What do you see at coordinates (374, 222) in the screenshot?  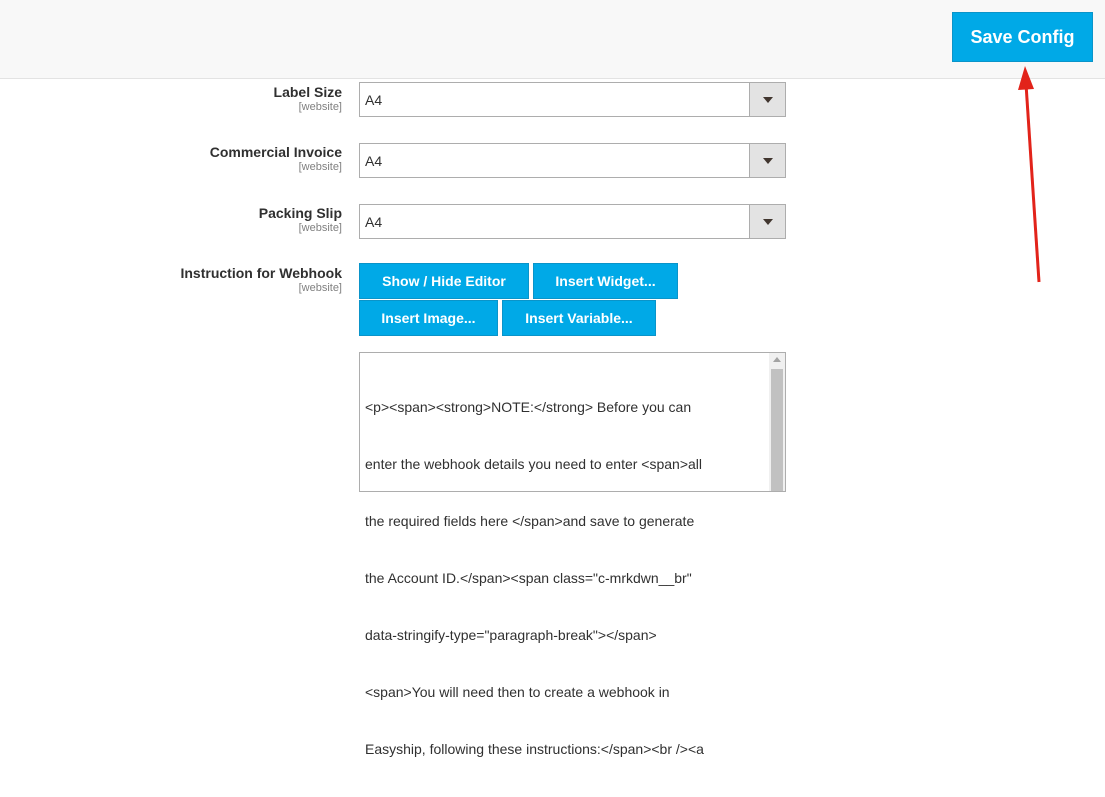 I see `packing-slip-value: A4` at bounding box center [374, 222].